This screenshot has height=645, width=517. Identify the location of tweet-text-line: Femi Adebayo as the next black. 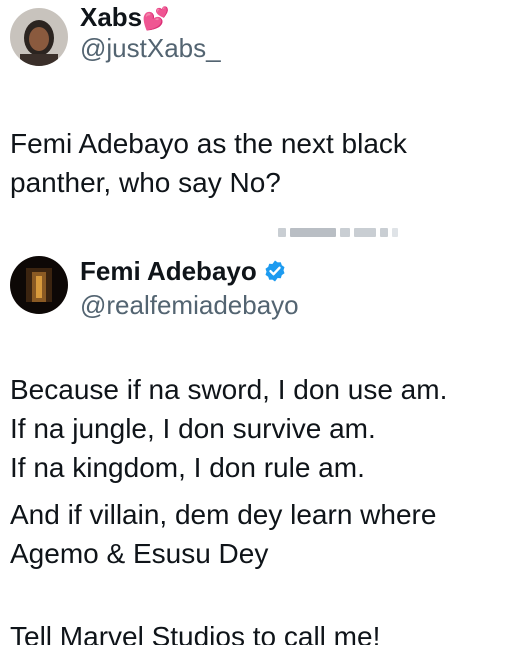
(208, 143).